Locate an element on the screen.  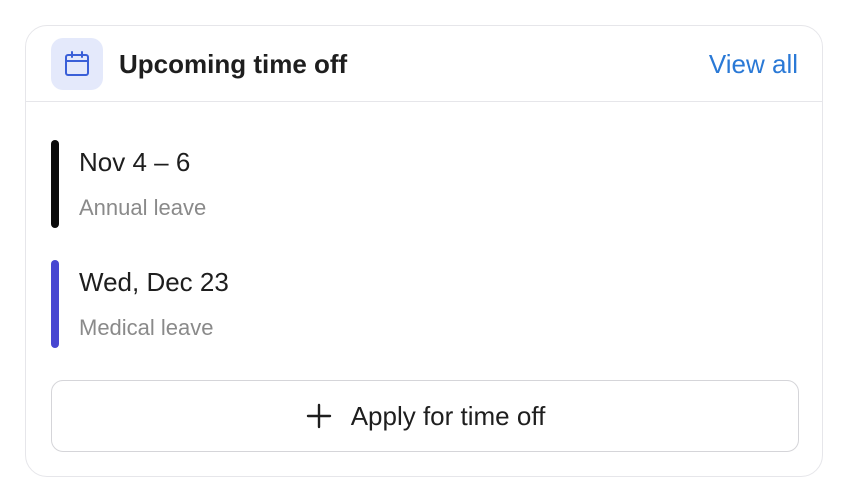
leave-date: Wed, Dec 23 is located at coordinates (154, 282).